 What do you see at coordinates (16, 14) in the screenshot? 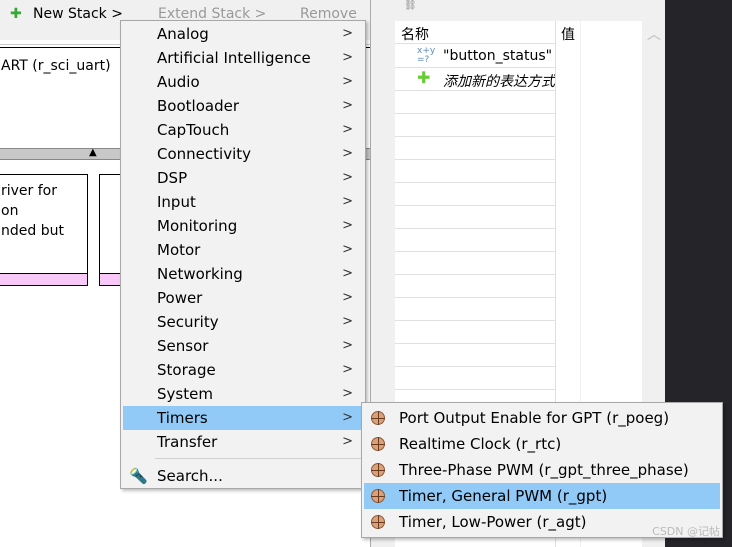
I see `new-stack-icon: ✚` at bounding box center [16, 14].